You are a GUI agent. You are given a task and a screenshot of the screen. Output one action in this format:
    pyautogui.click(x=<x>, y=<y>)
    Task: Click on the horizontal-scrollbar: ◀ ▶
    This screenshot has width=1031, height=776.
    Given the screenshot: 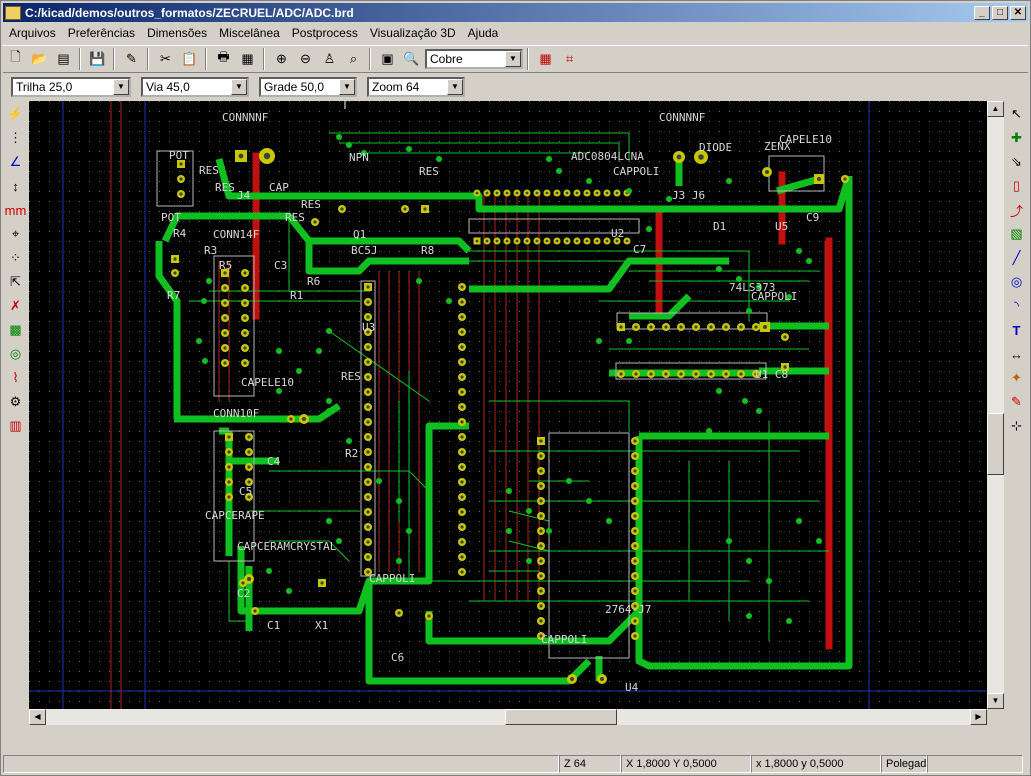 What is the action you would take?
    pyautogui.click(x=508, y=717)
    